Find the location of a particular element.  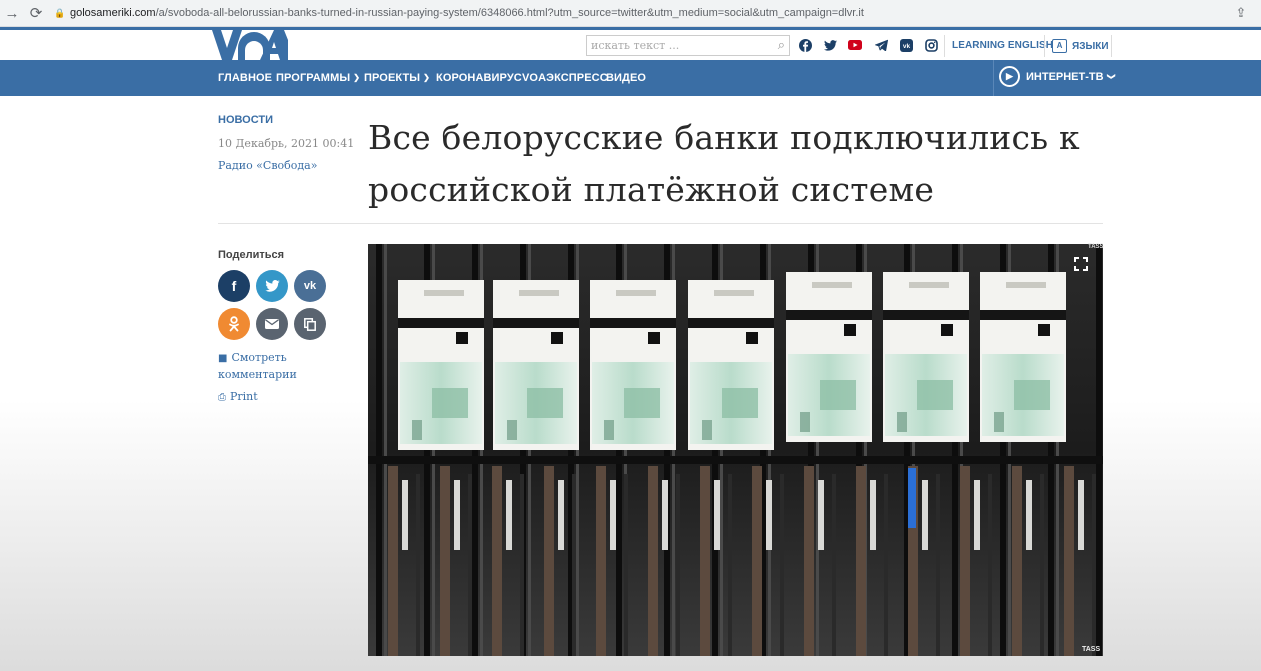

forward-icon: → is located at coordinates (12, 13).